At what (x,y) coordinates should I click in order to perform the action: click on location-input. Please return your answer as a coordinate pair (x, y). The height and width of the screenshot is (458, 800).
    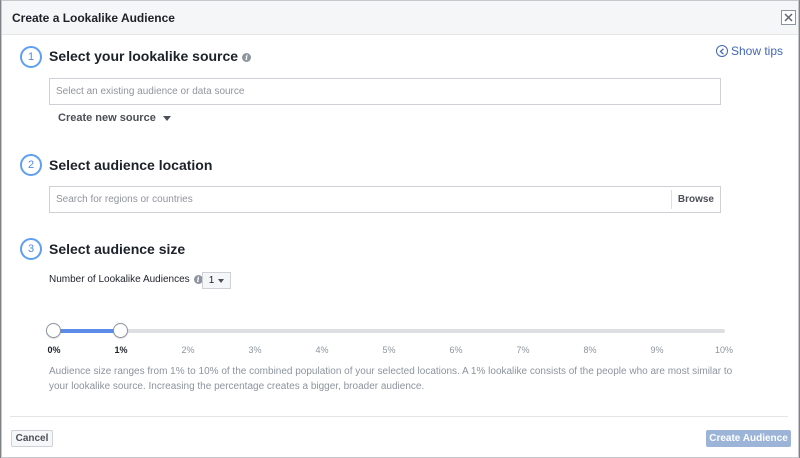
    Looking at the image, I should click on (360, 199).